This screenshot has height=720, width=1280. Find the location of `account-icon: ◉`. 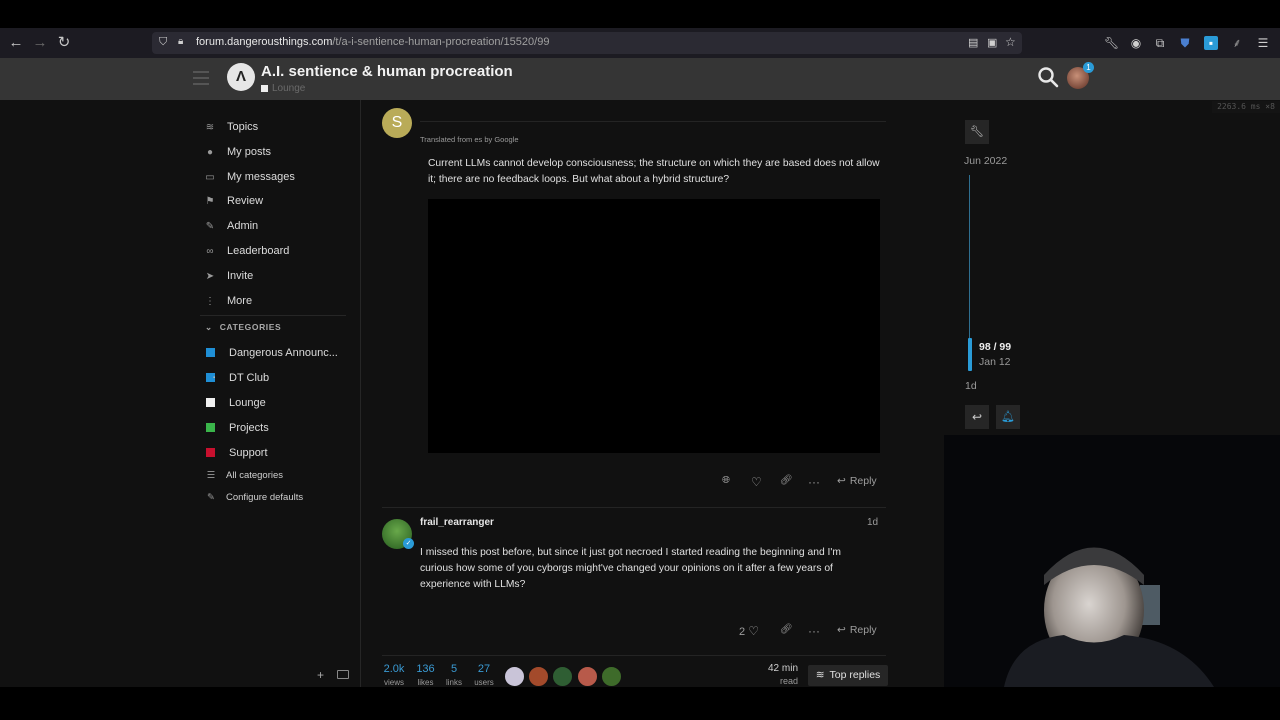

account-icon: ◉ is located at coordinates (1136, 43).